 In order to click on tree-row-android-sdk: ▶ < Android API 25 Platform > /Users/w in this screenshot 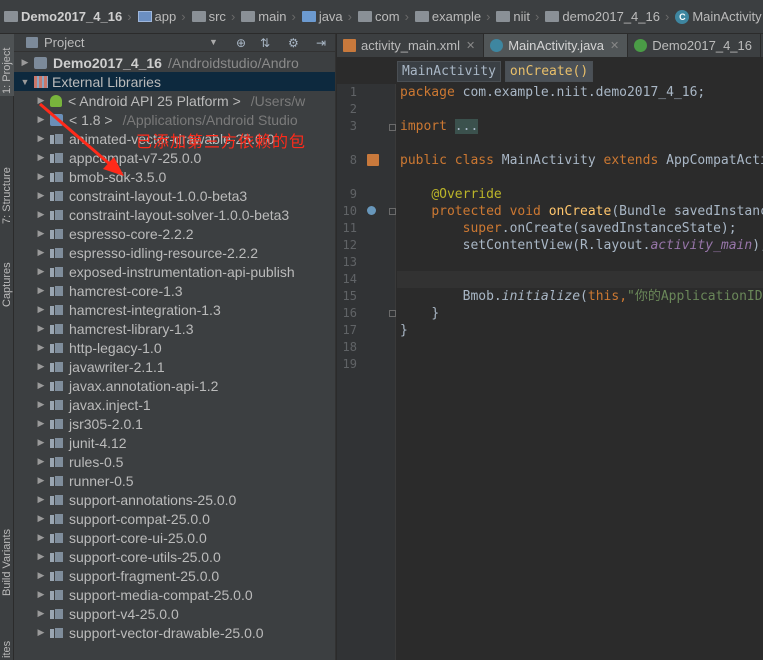, I will do `click(174, 100)`.